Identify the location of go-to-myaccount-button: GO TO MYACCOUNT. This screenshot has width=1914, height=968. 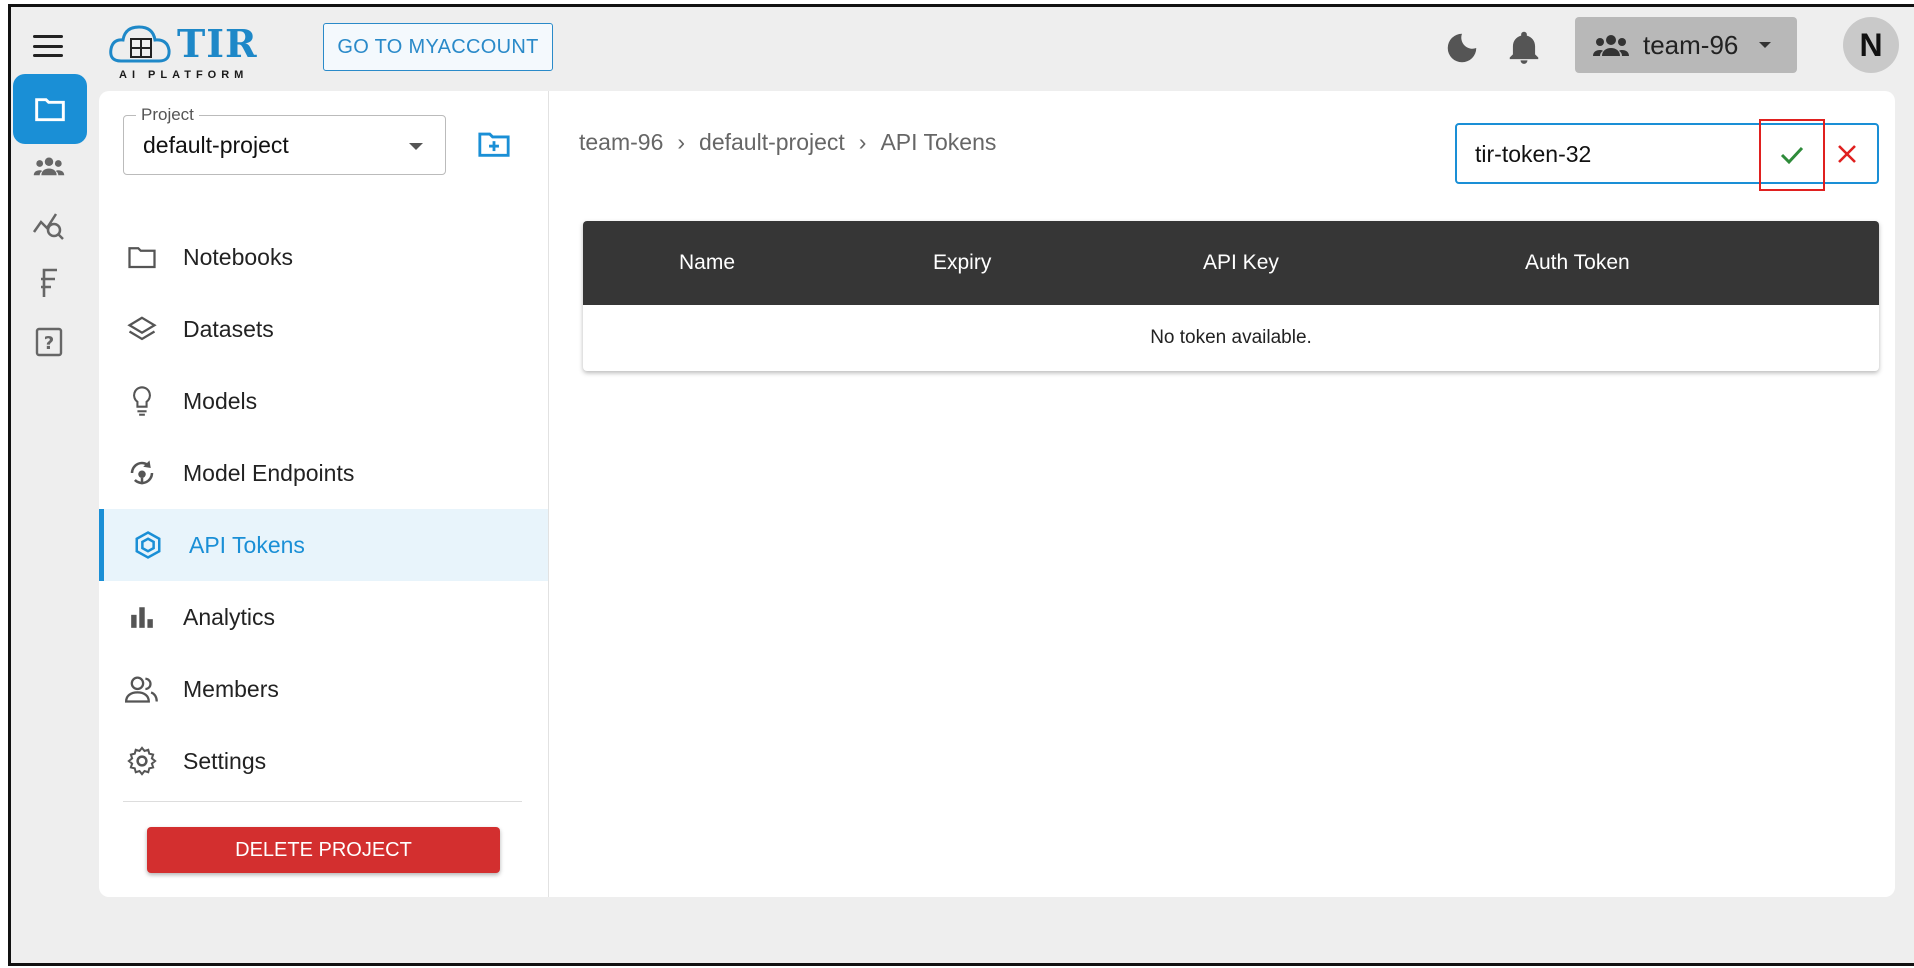
(438, 47).